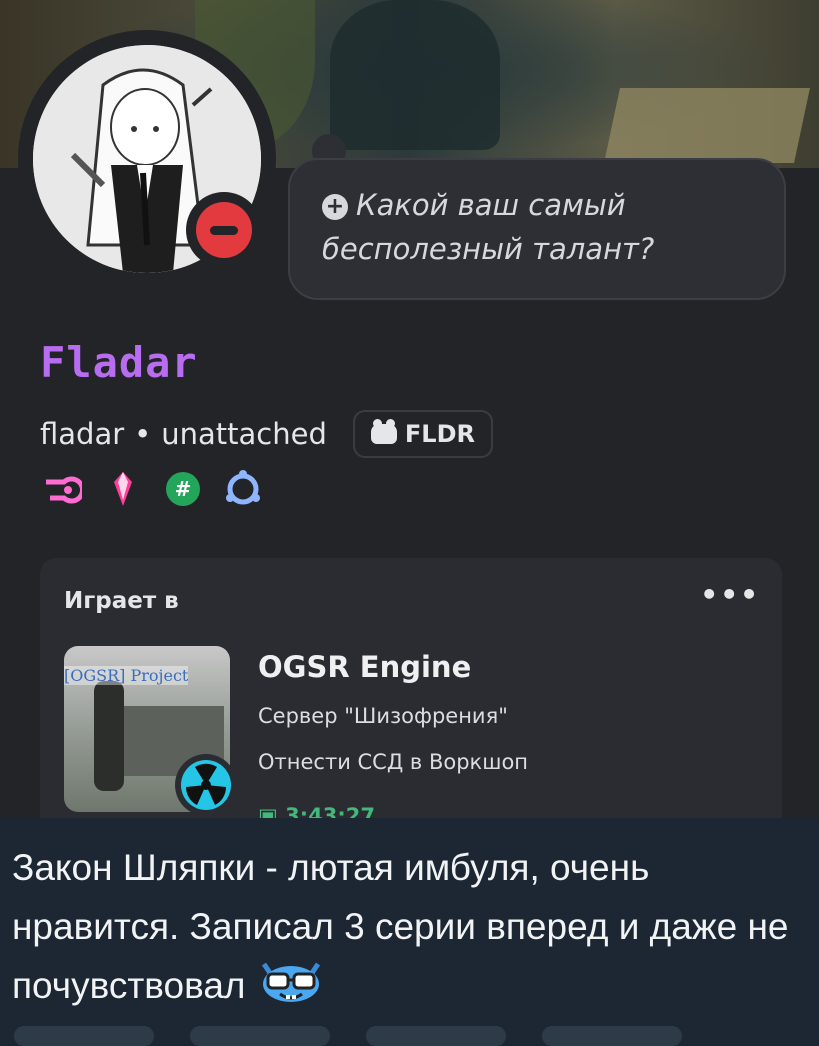 The image size is (819, 1046). I want to click on plus-circle-icon: +, so click(335, 207).